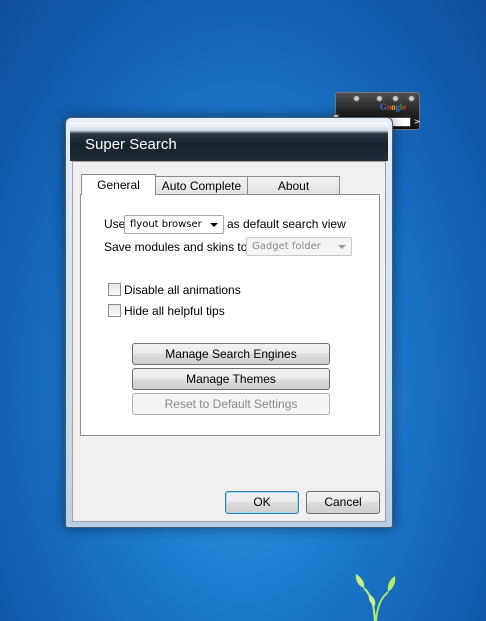 The image size is (486, 621). I want to click on save-location-value: Gadget folder, so click(286, 246).